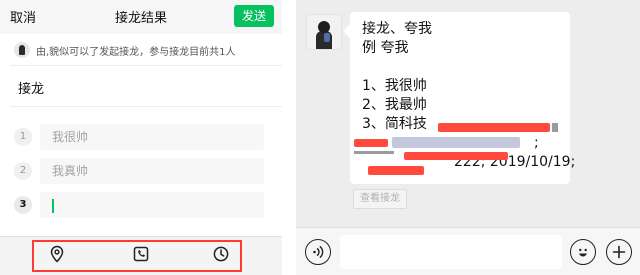 This screenshot has width=640, height=275. I want to click on avatar-scarf, so click(327, 37).